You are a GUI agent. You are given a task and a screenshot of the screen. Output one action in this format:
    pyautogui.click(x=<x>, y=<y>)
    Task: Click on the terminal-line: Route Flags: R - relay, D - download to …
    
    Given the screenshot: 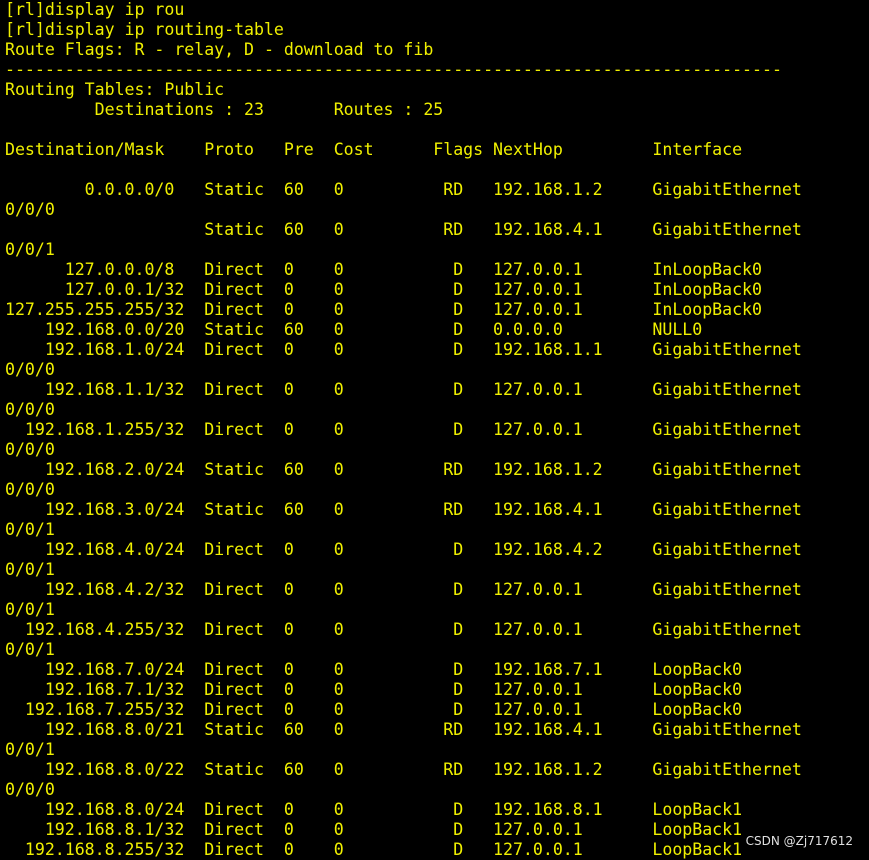 What is the action you would take?
    pyautogui.click(x=219, y=49)
    